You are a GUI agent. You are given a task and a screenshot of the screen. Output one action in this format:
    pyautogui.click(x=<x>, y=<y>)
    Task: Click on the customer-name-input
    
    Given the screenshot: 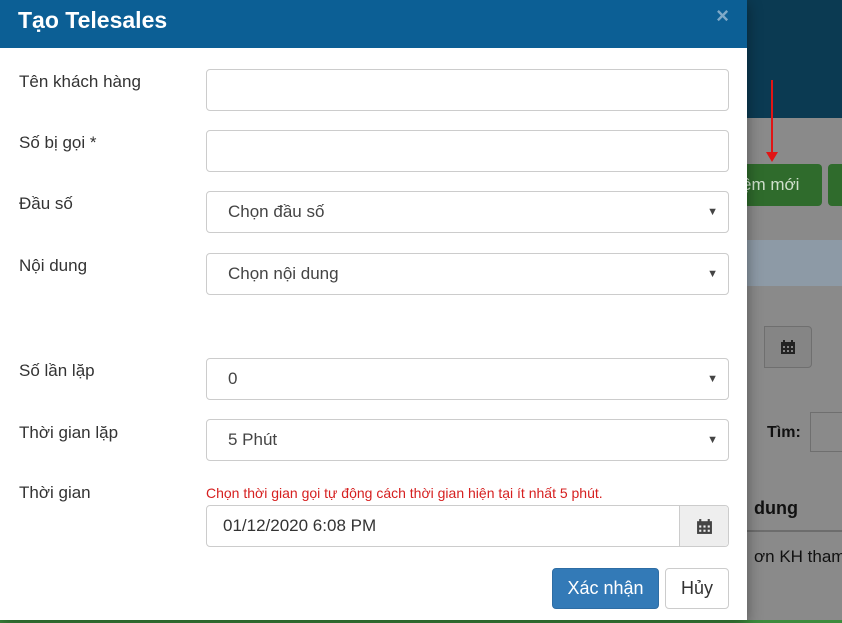 What is the action you would take?
    pyautogui.click(x=467, y=90)
    